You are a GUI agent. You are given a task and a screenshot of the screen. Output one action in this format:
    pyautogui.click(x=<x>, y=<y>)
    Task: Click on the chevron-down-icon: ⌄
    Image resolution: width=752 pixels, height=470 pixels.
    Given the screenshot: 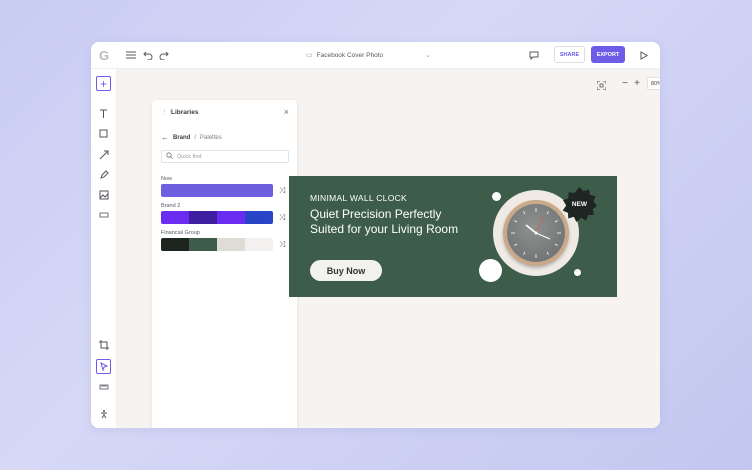 What is the action you would take?
    pyautogui.click(x=428, y=55)
    